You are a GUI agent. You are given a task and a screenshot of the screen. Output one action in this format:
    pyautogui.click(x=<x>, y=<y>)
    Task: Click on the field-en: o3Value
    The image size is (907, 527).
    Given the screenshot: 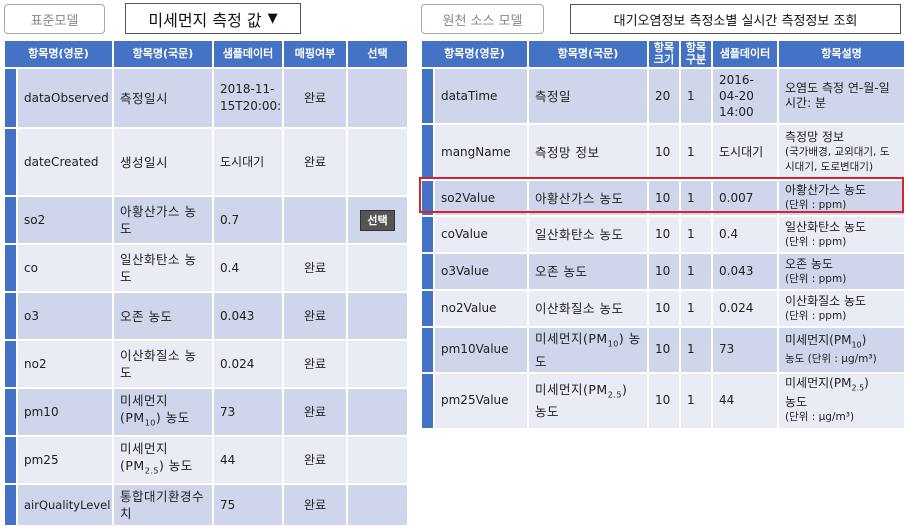 What is the action you would take?
    pyautogui.click(x=481, y=271)
    